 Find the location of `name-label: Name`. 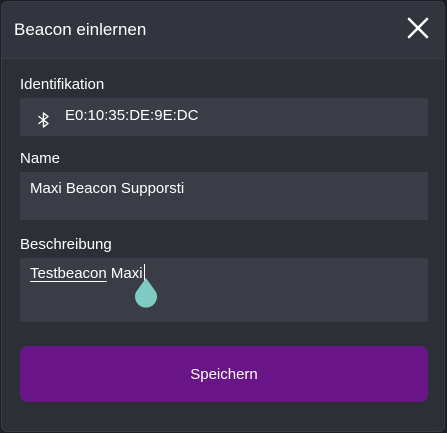

name-label: Name is located at coordinates (40, 158).